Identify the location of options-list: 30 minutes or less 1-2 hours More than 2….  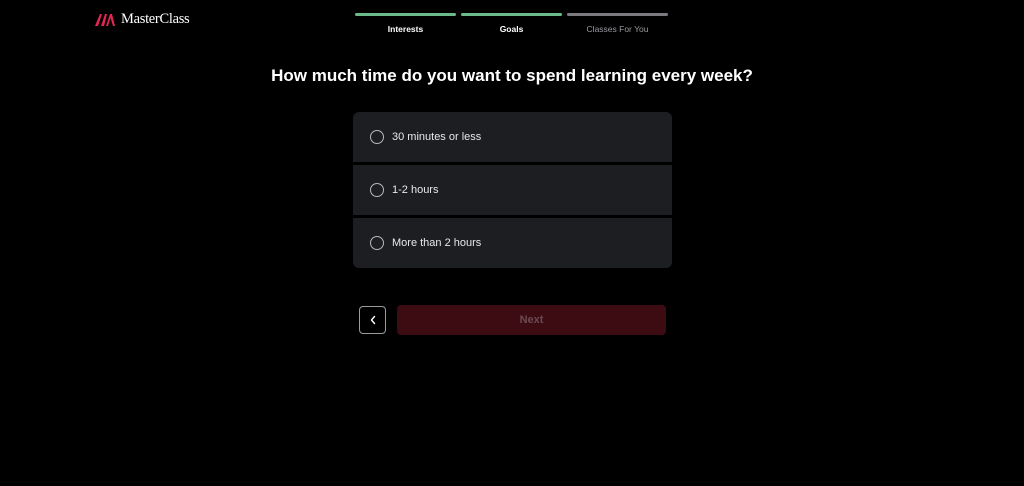
(512, 190).